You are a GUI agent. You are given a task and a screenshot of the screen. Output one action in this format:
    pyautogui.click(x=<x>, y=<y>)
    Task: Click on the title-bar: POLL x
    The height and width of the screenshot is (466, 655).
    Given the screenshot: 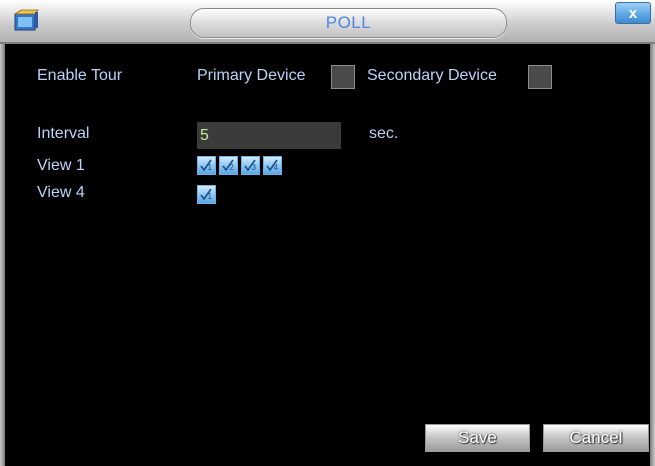 What is the action you would take?
    pyautogui.click(x=327, y=22)
    